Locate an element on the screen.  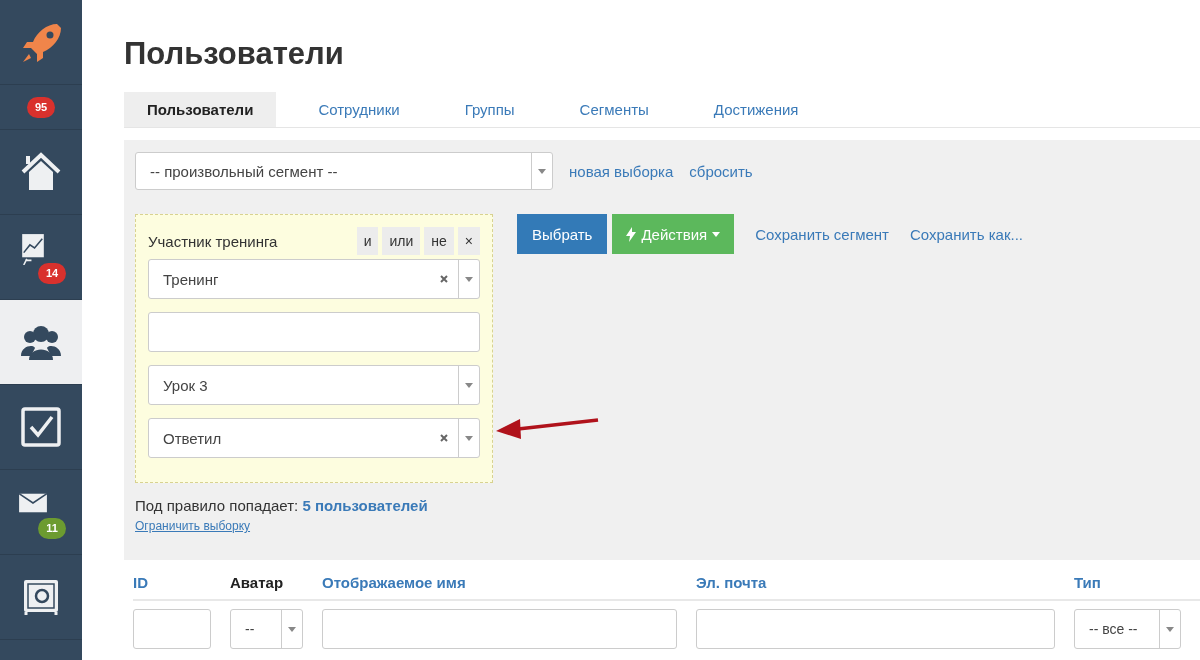
tab: Сотрудники is located at coordinates (359, 109).